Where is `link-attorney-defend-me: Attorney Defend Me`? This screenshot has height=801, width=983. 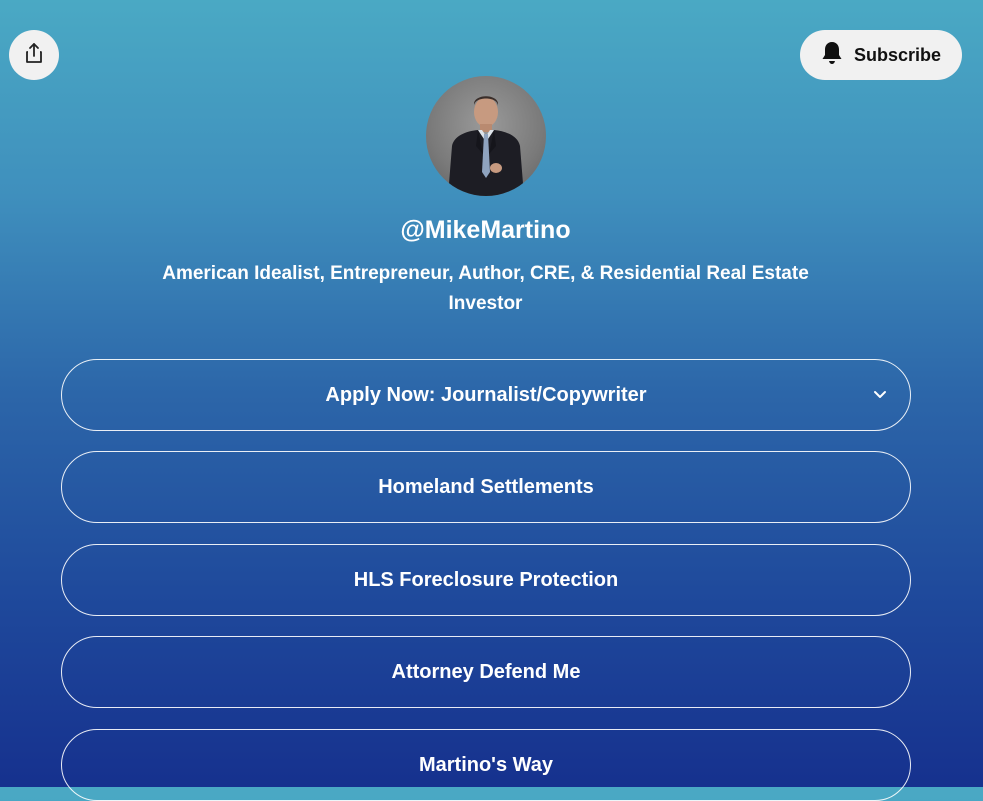
link-attorney-defend-me: Attorney Defend Me is located at coordinates (486, 672).